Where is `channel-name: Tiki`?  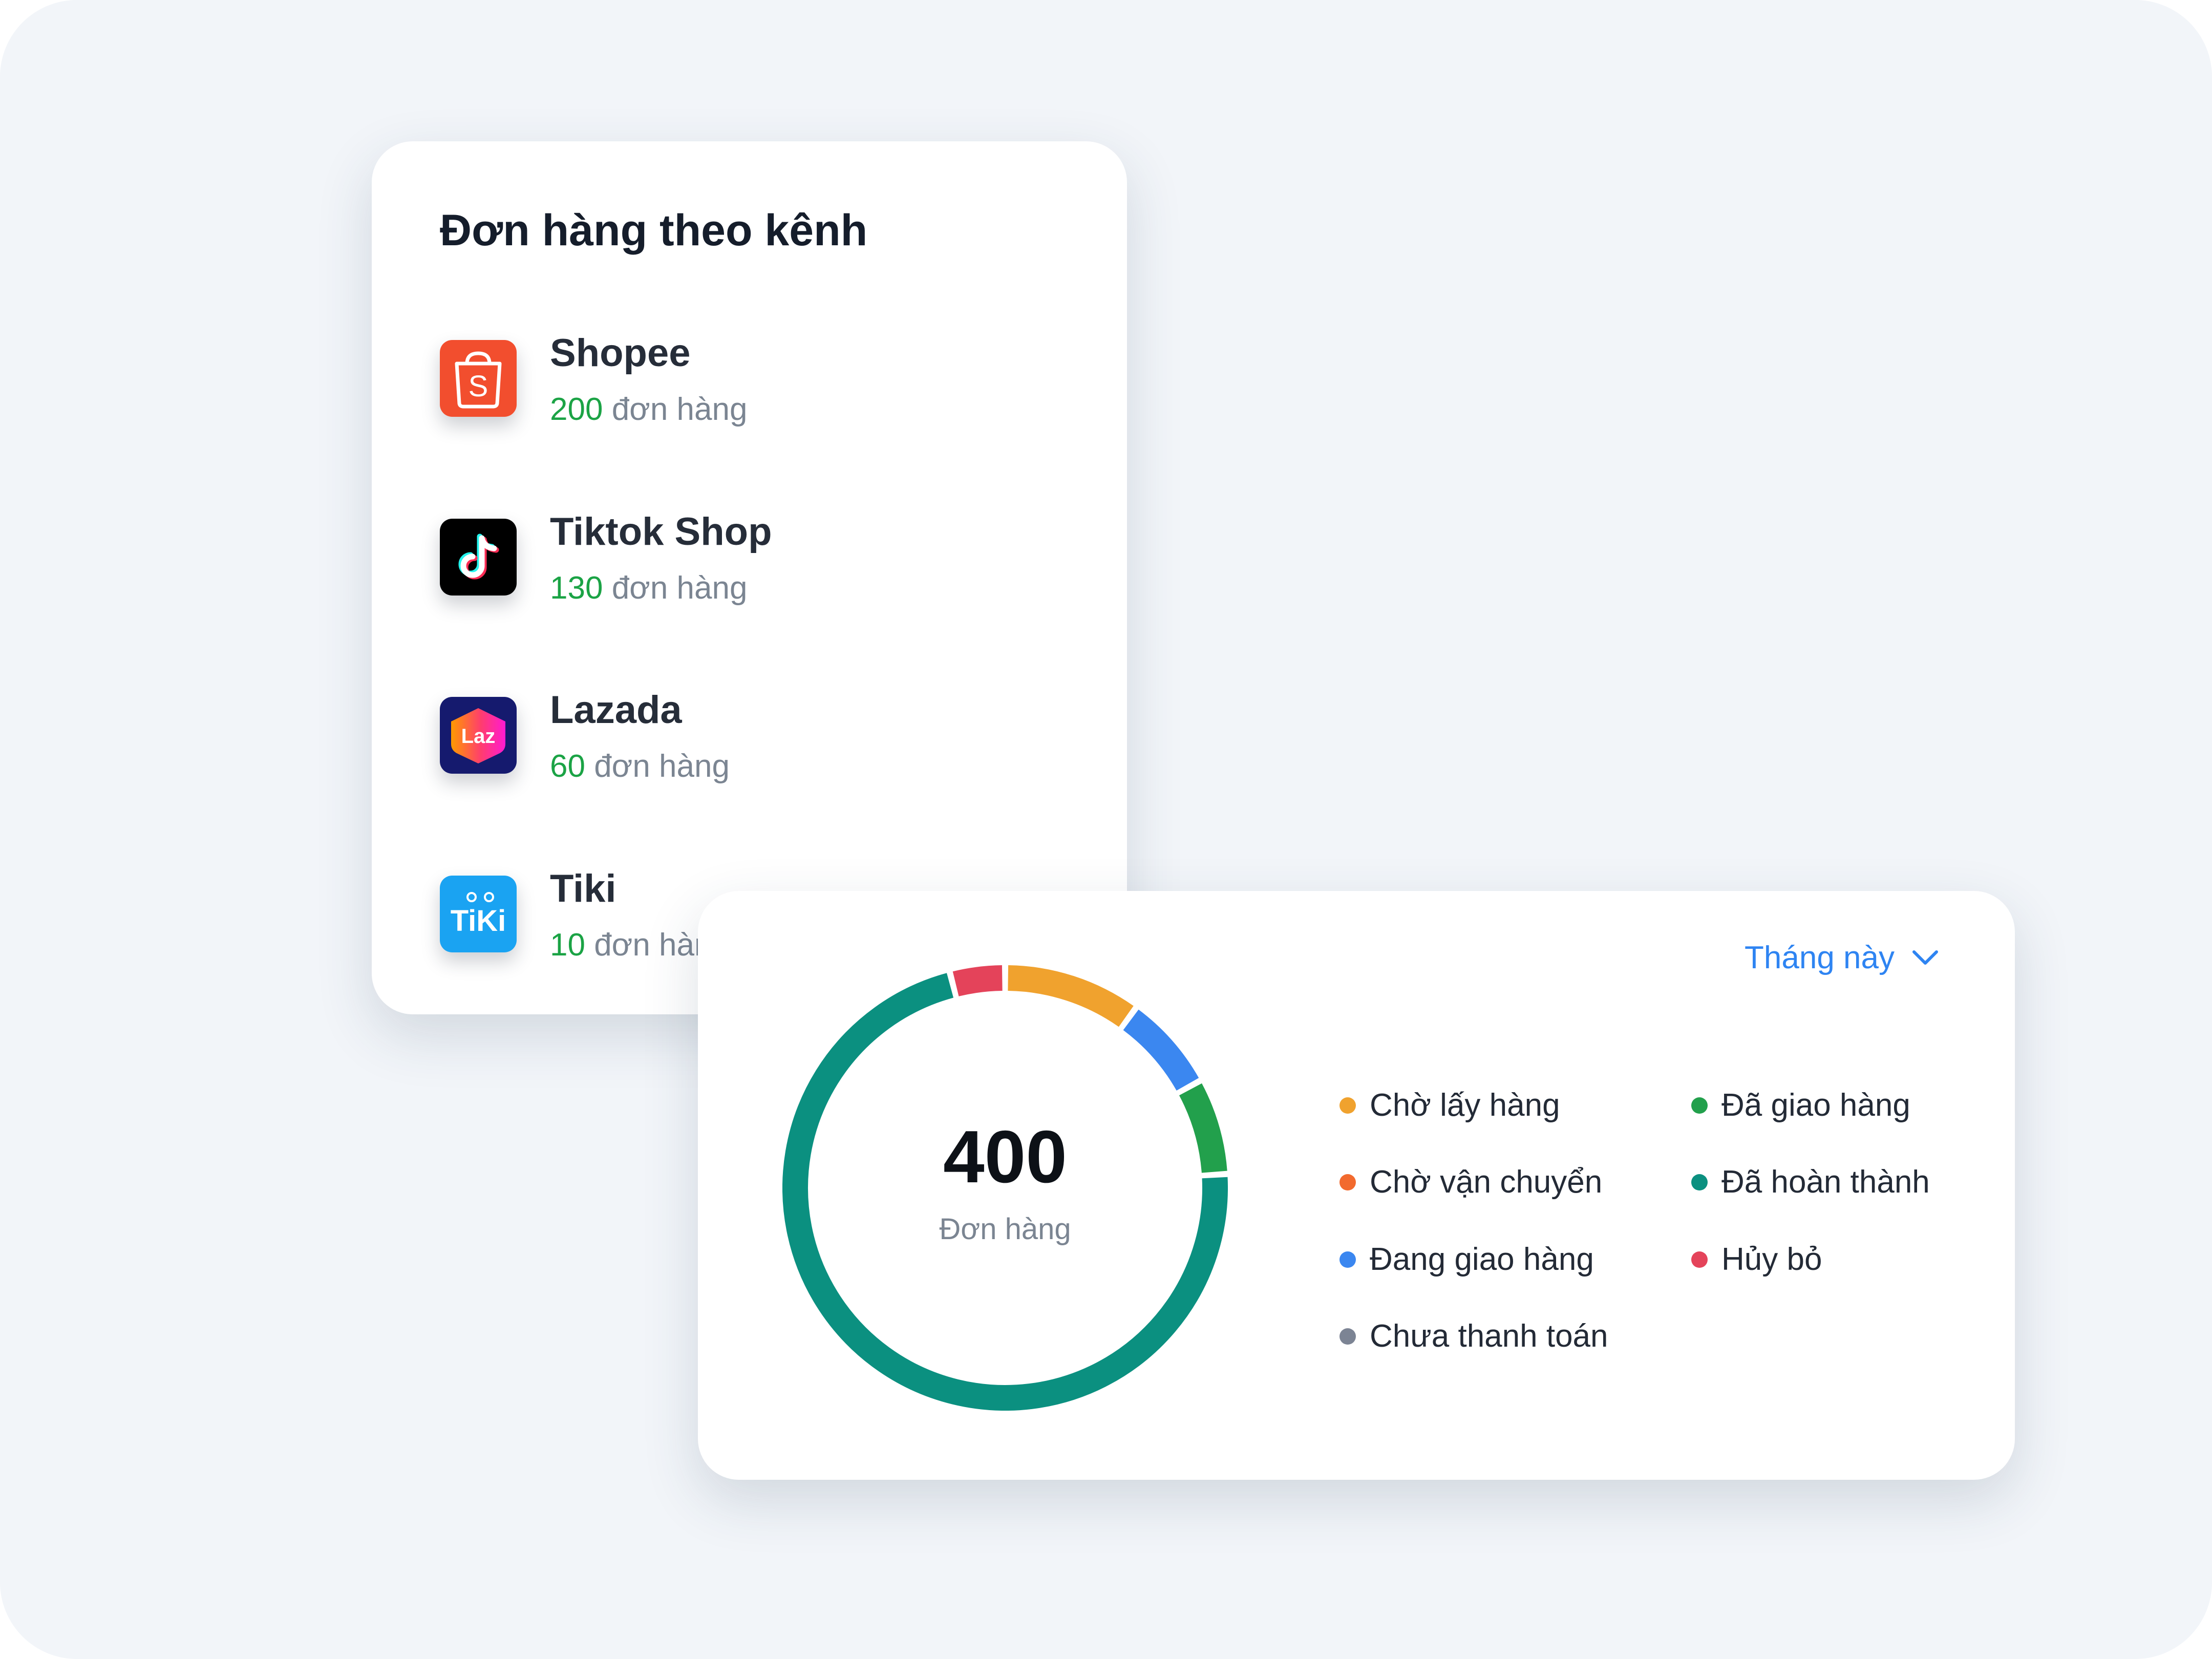
channel-name: Tiki is located at coordinates (583, 889).